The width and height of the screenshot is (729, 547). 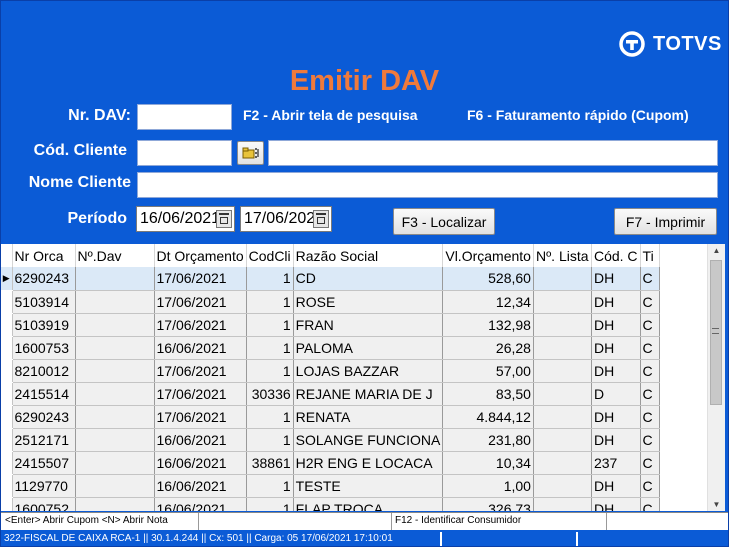 What do you see at coordinates (184, 153) in the screenshot?
I see `cod-cliente-input` at bounding box center [184, 153].